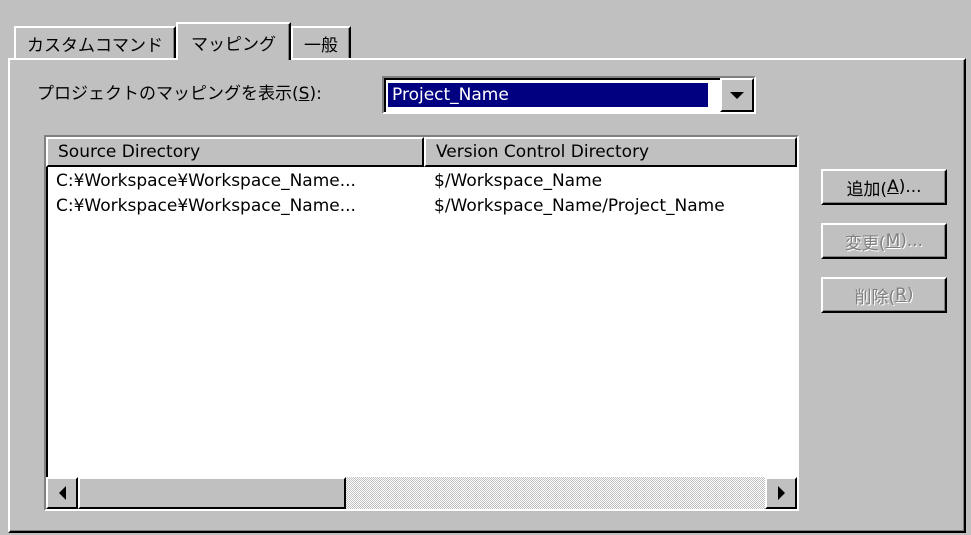 Image resolution: width=971 pixels, height=535 pixels. Describe the element at coordinates (548, 95) in the screenshot. I see `project-select-value: Project_Name` at that location.